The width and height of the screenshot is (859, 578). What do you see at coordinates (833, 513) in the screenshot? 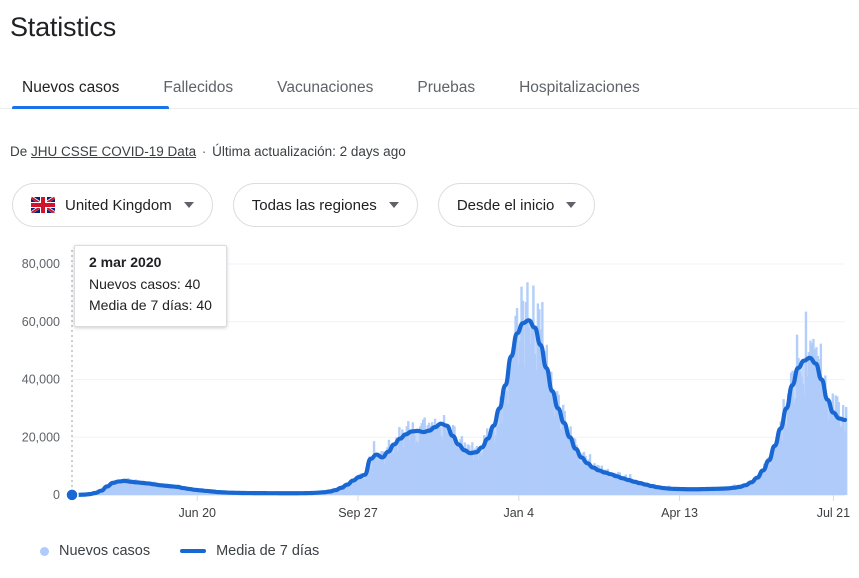
I see `svg-text: Jul 21` at bounding box center [833, 513].